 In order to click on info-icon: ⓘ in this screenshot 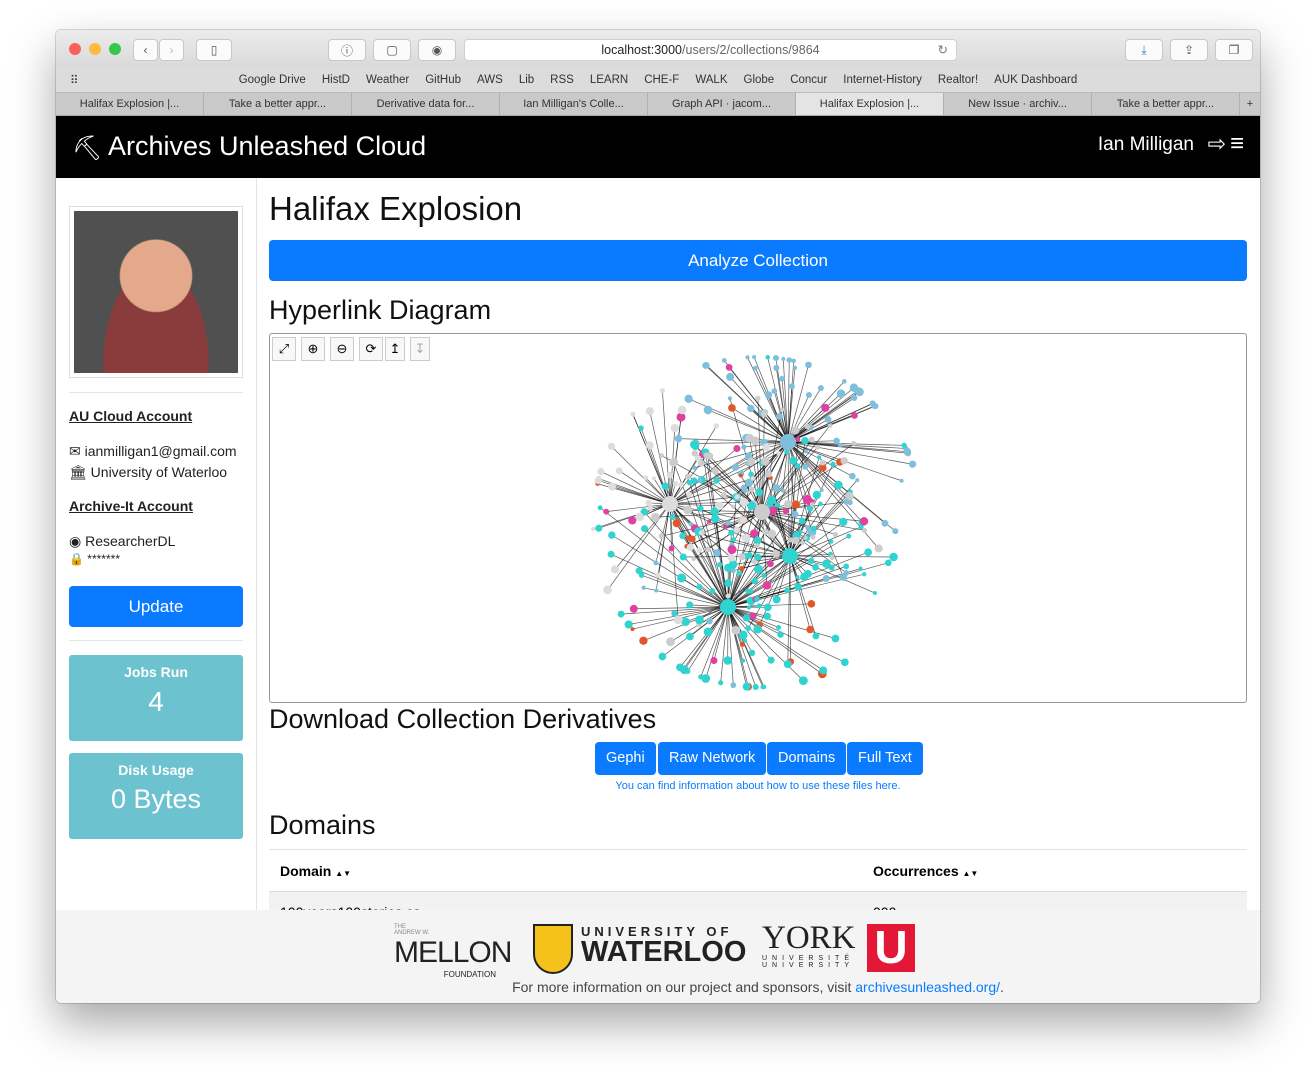, I will do `click(347, 50)`.